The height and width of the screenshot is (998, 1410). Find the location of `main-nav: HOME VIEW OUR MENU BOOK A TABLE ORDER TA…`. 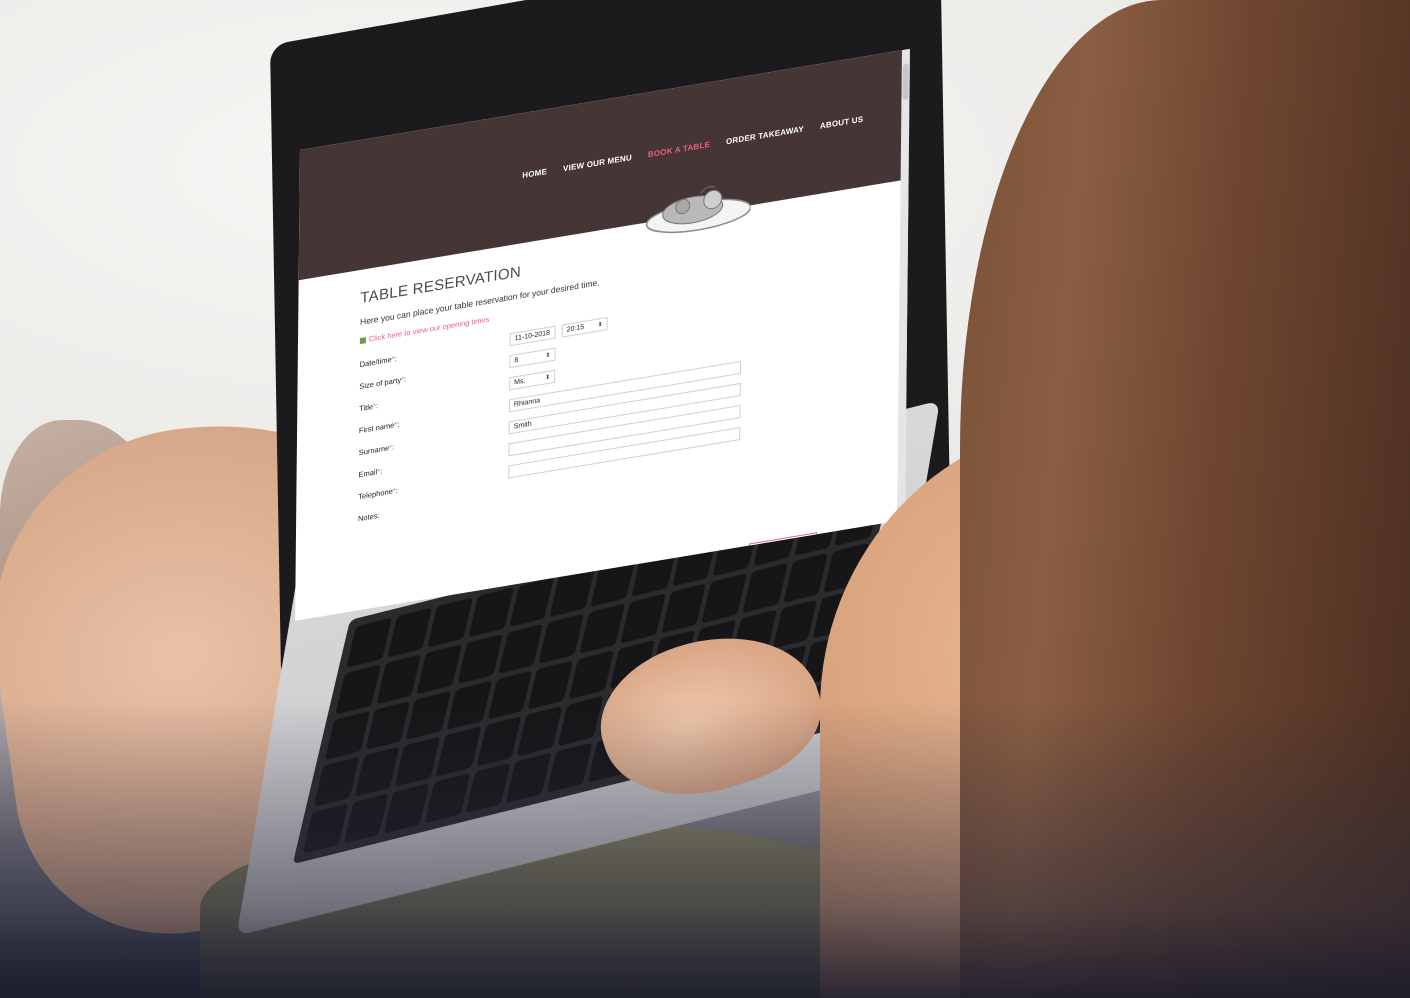

main-nav: HOME VIEW OUR MENU BOOK A TABLE ORDER TA… is located at coordinates (692, 148).